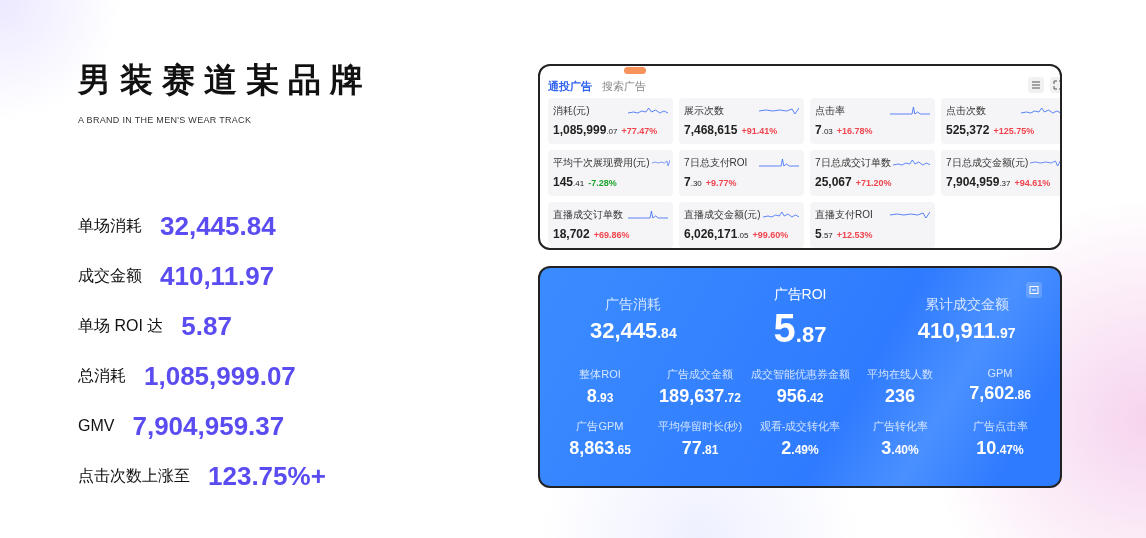  Describe the element at coordinates (716, 163) in the screenshot. I see `metric-label: 7日总支付ROI` at that location.